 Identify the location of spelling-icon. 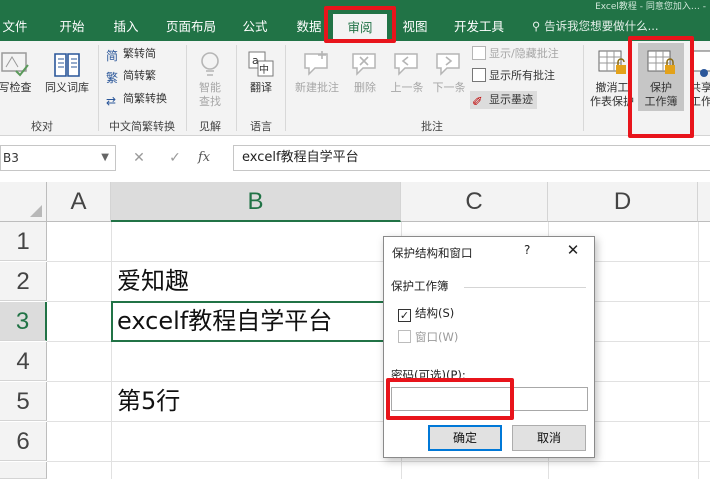
(15, 64).